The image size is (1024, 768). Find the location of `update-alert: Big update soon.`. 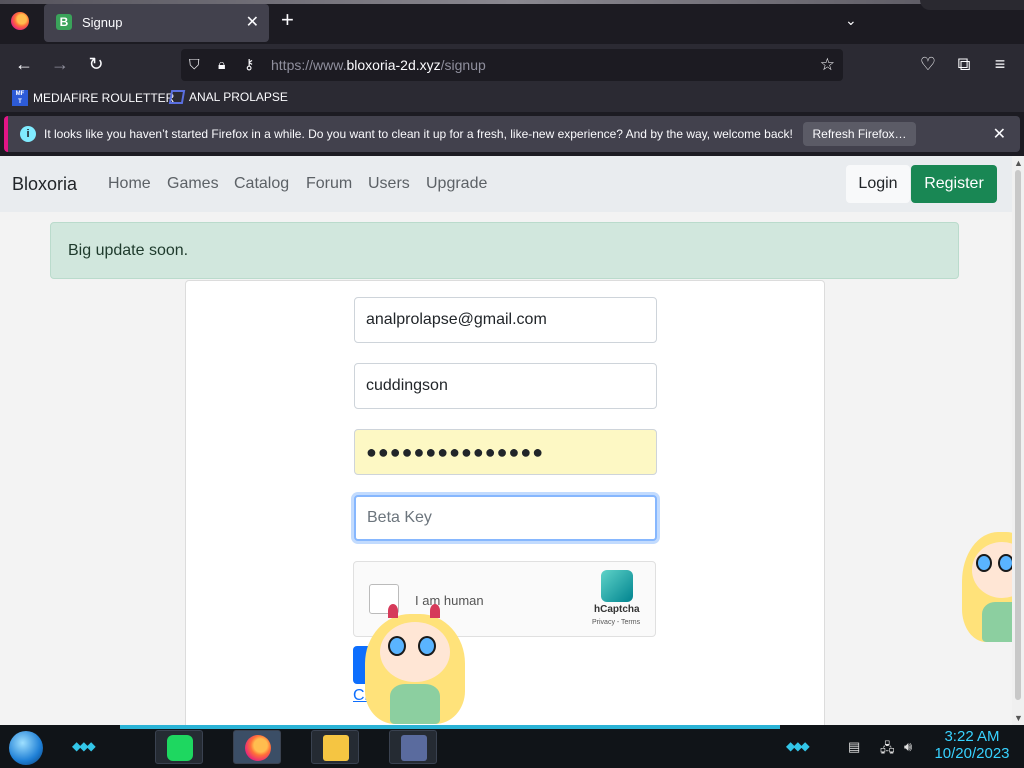

update-alert: Big update soon. is located at coordinates (504, 250).